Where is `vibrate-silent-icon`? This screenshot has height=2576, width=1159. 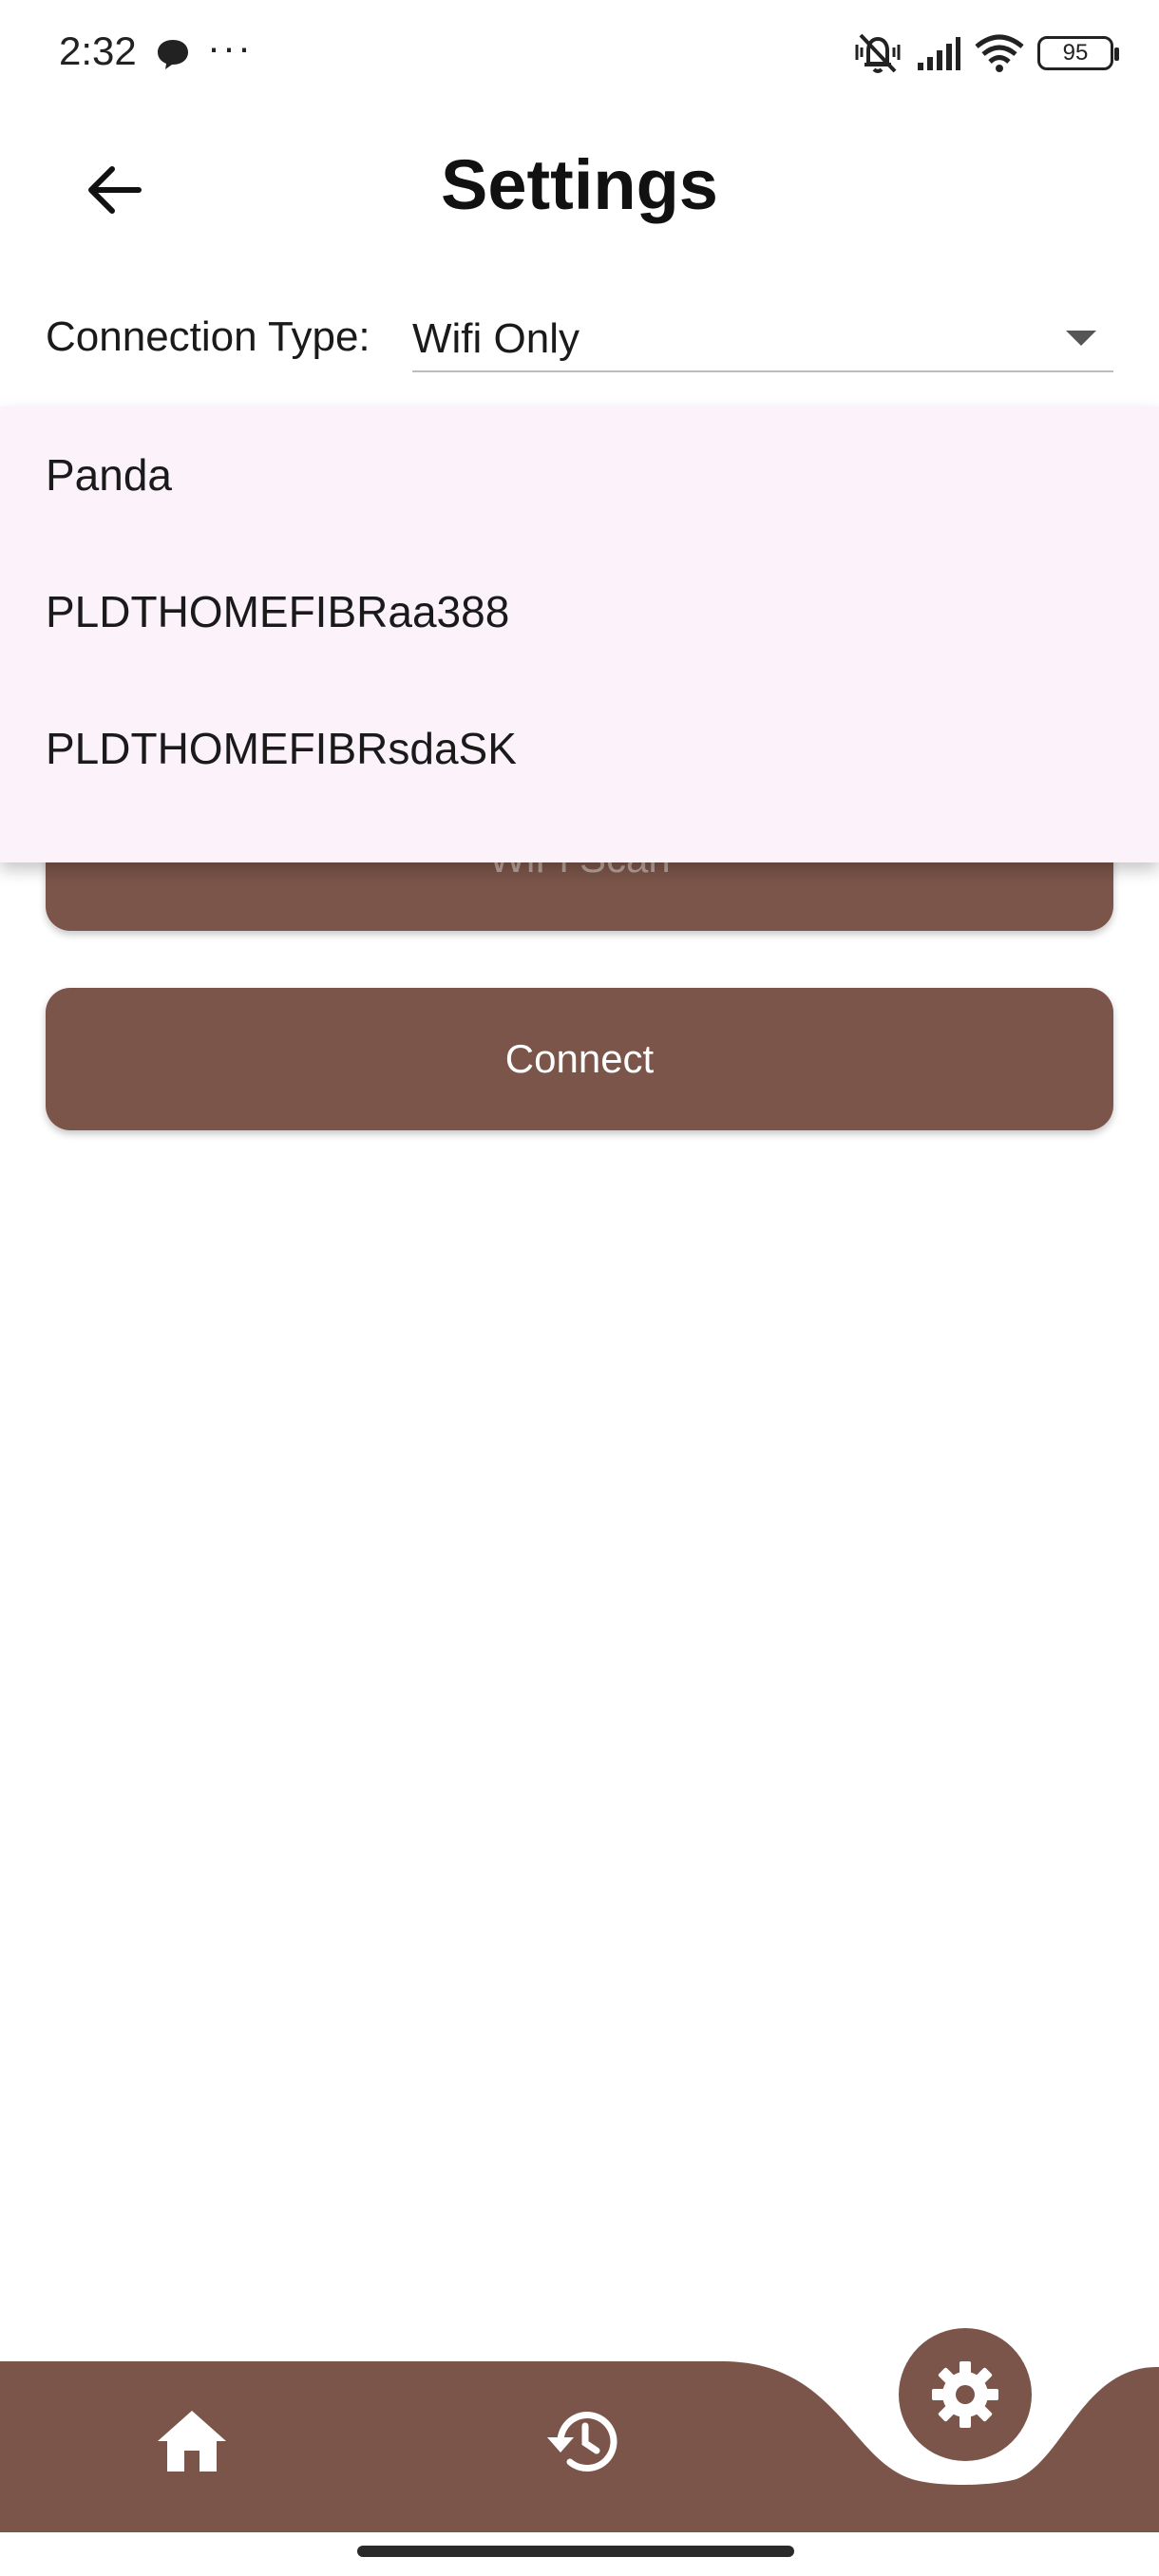
vibrate-silent-icon is located at coordinates (878, 53).